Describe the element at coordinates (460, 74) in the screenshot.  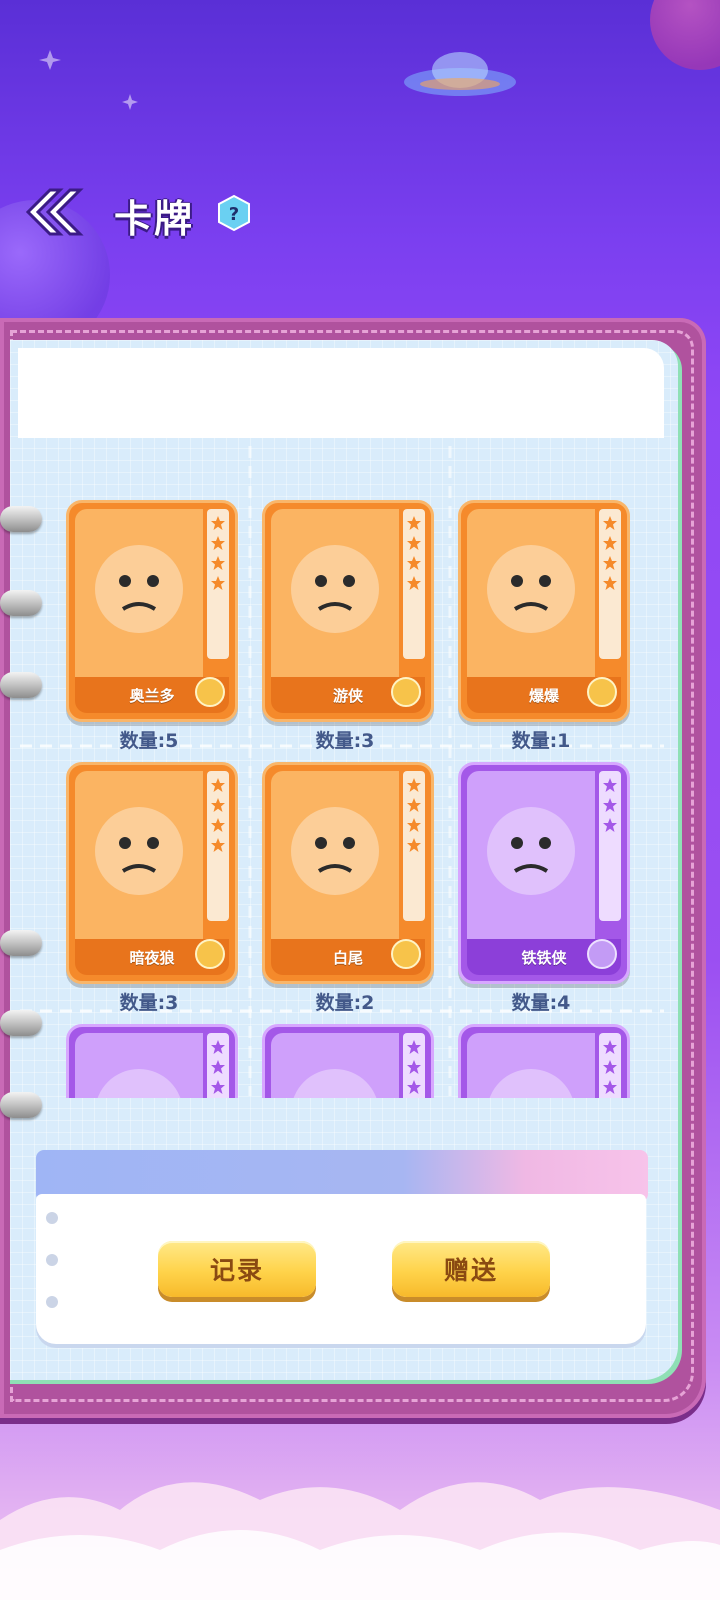
I see `spaceship-decoration` at that location.